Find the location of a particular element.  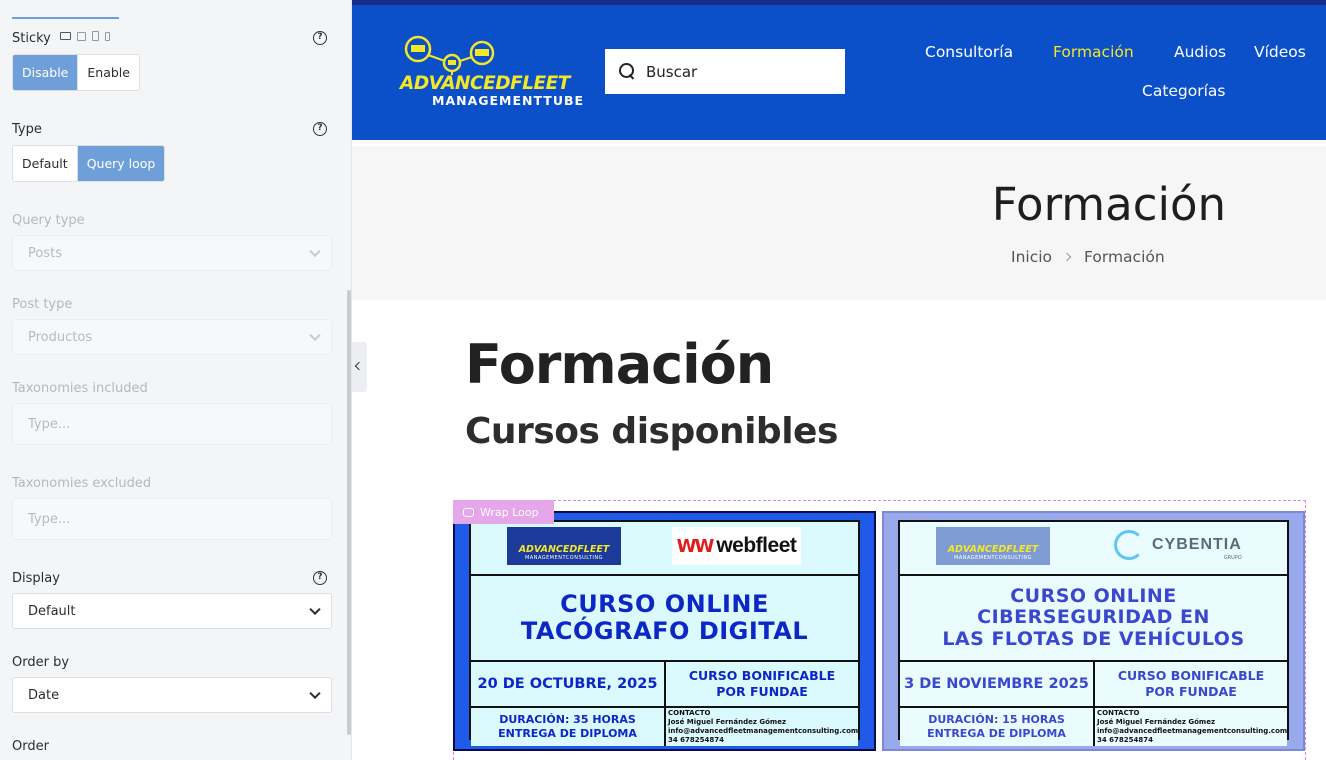

bonif-line: POR FUNDAE is located at coordinates (1191, 691).